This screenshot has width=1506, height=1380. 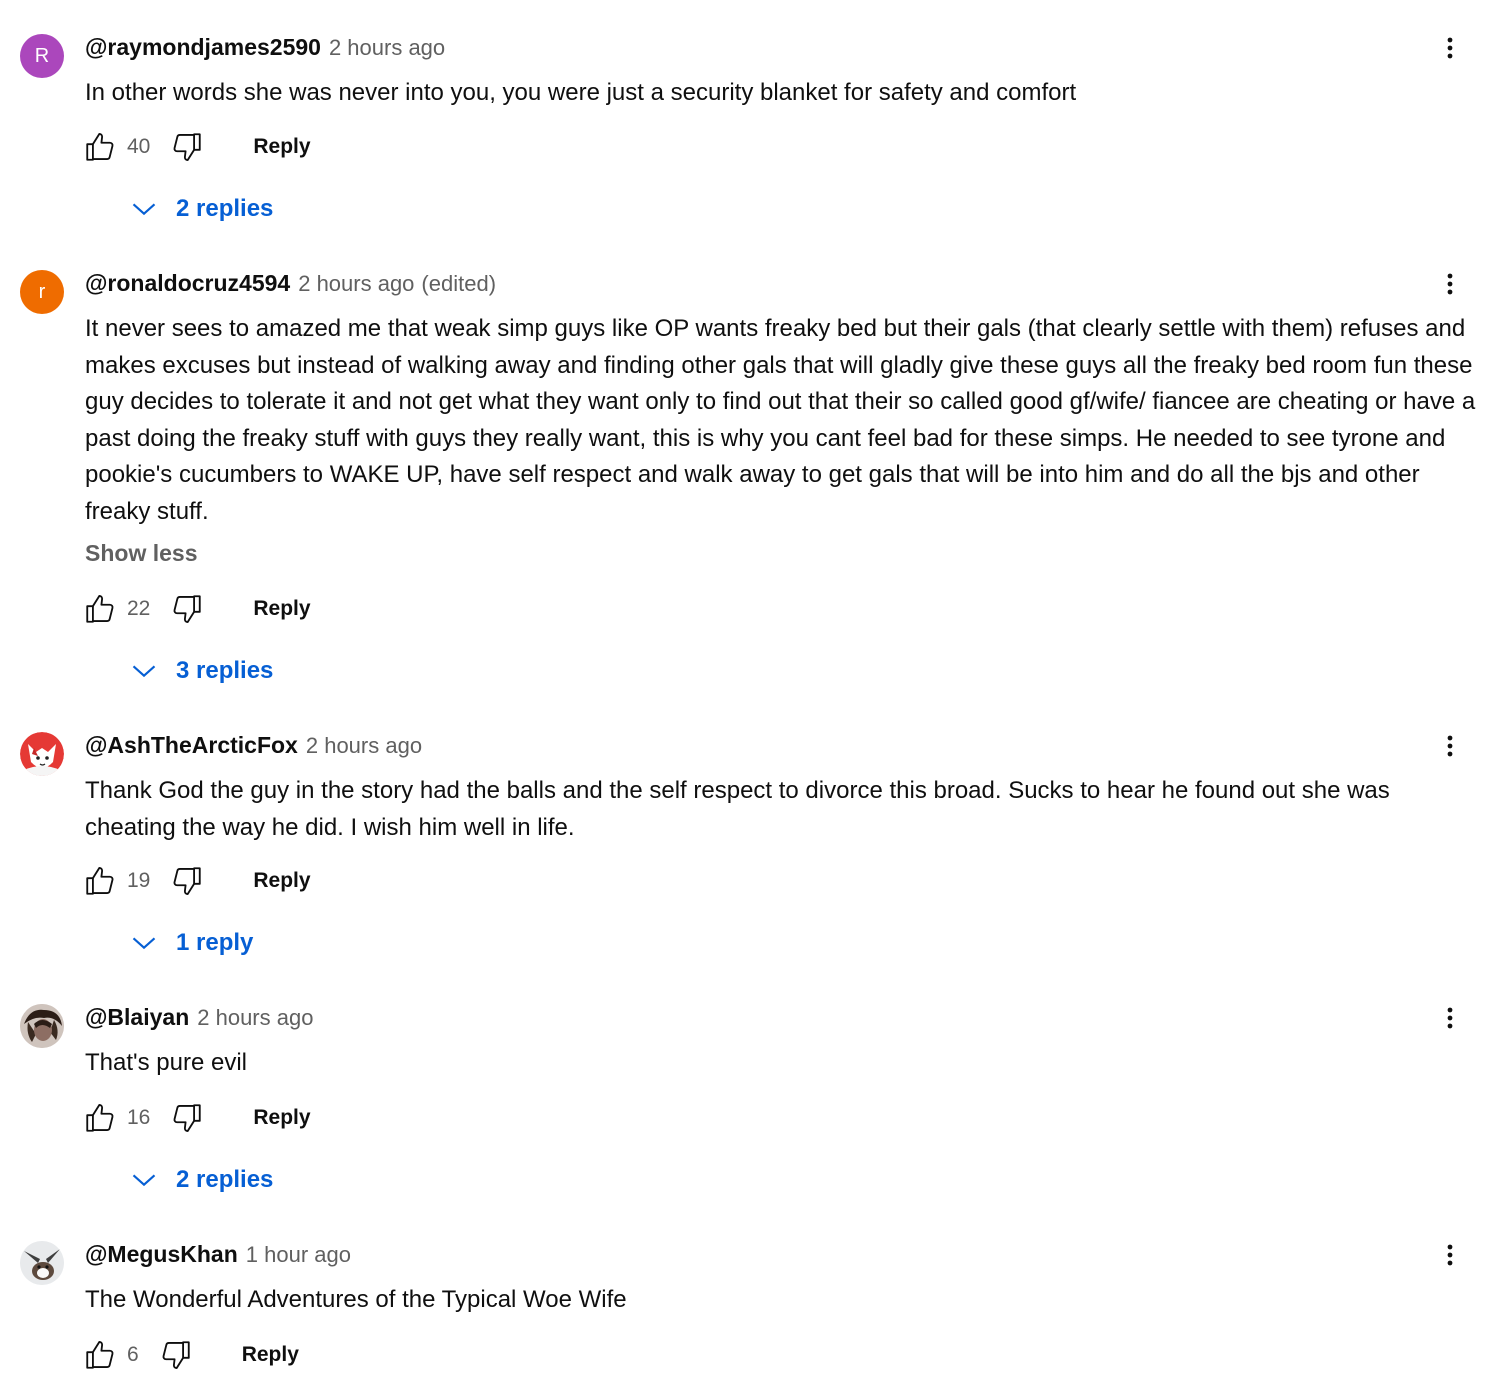 I want to click on comment-actions: 40 Reply, so click(x=195, y=147).